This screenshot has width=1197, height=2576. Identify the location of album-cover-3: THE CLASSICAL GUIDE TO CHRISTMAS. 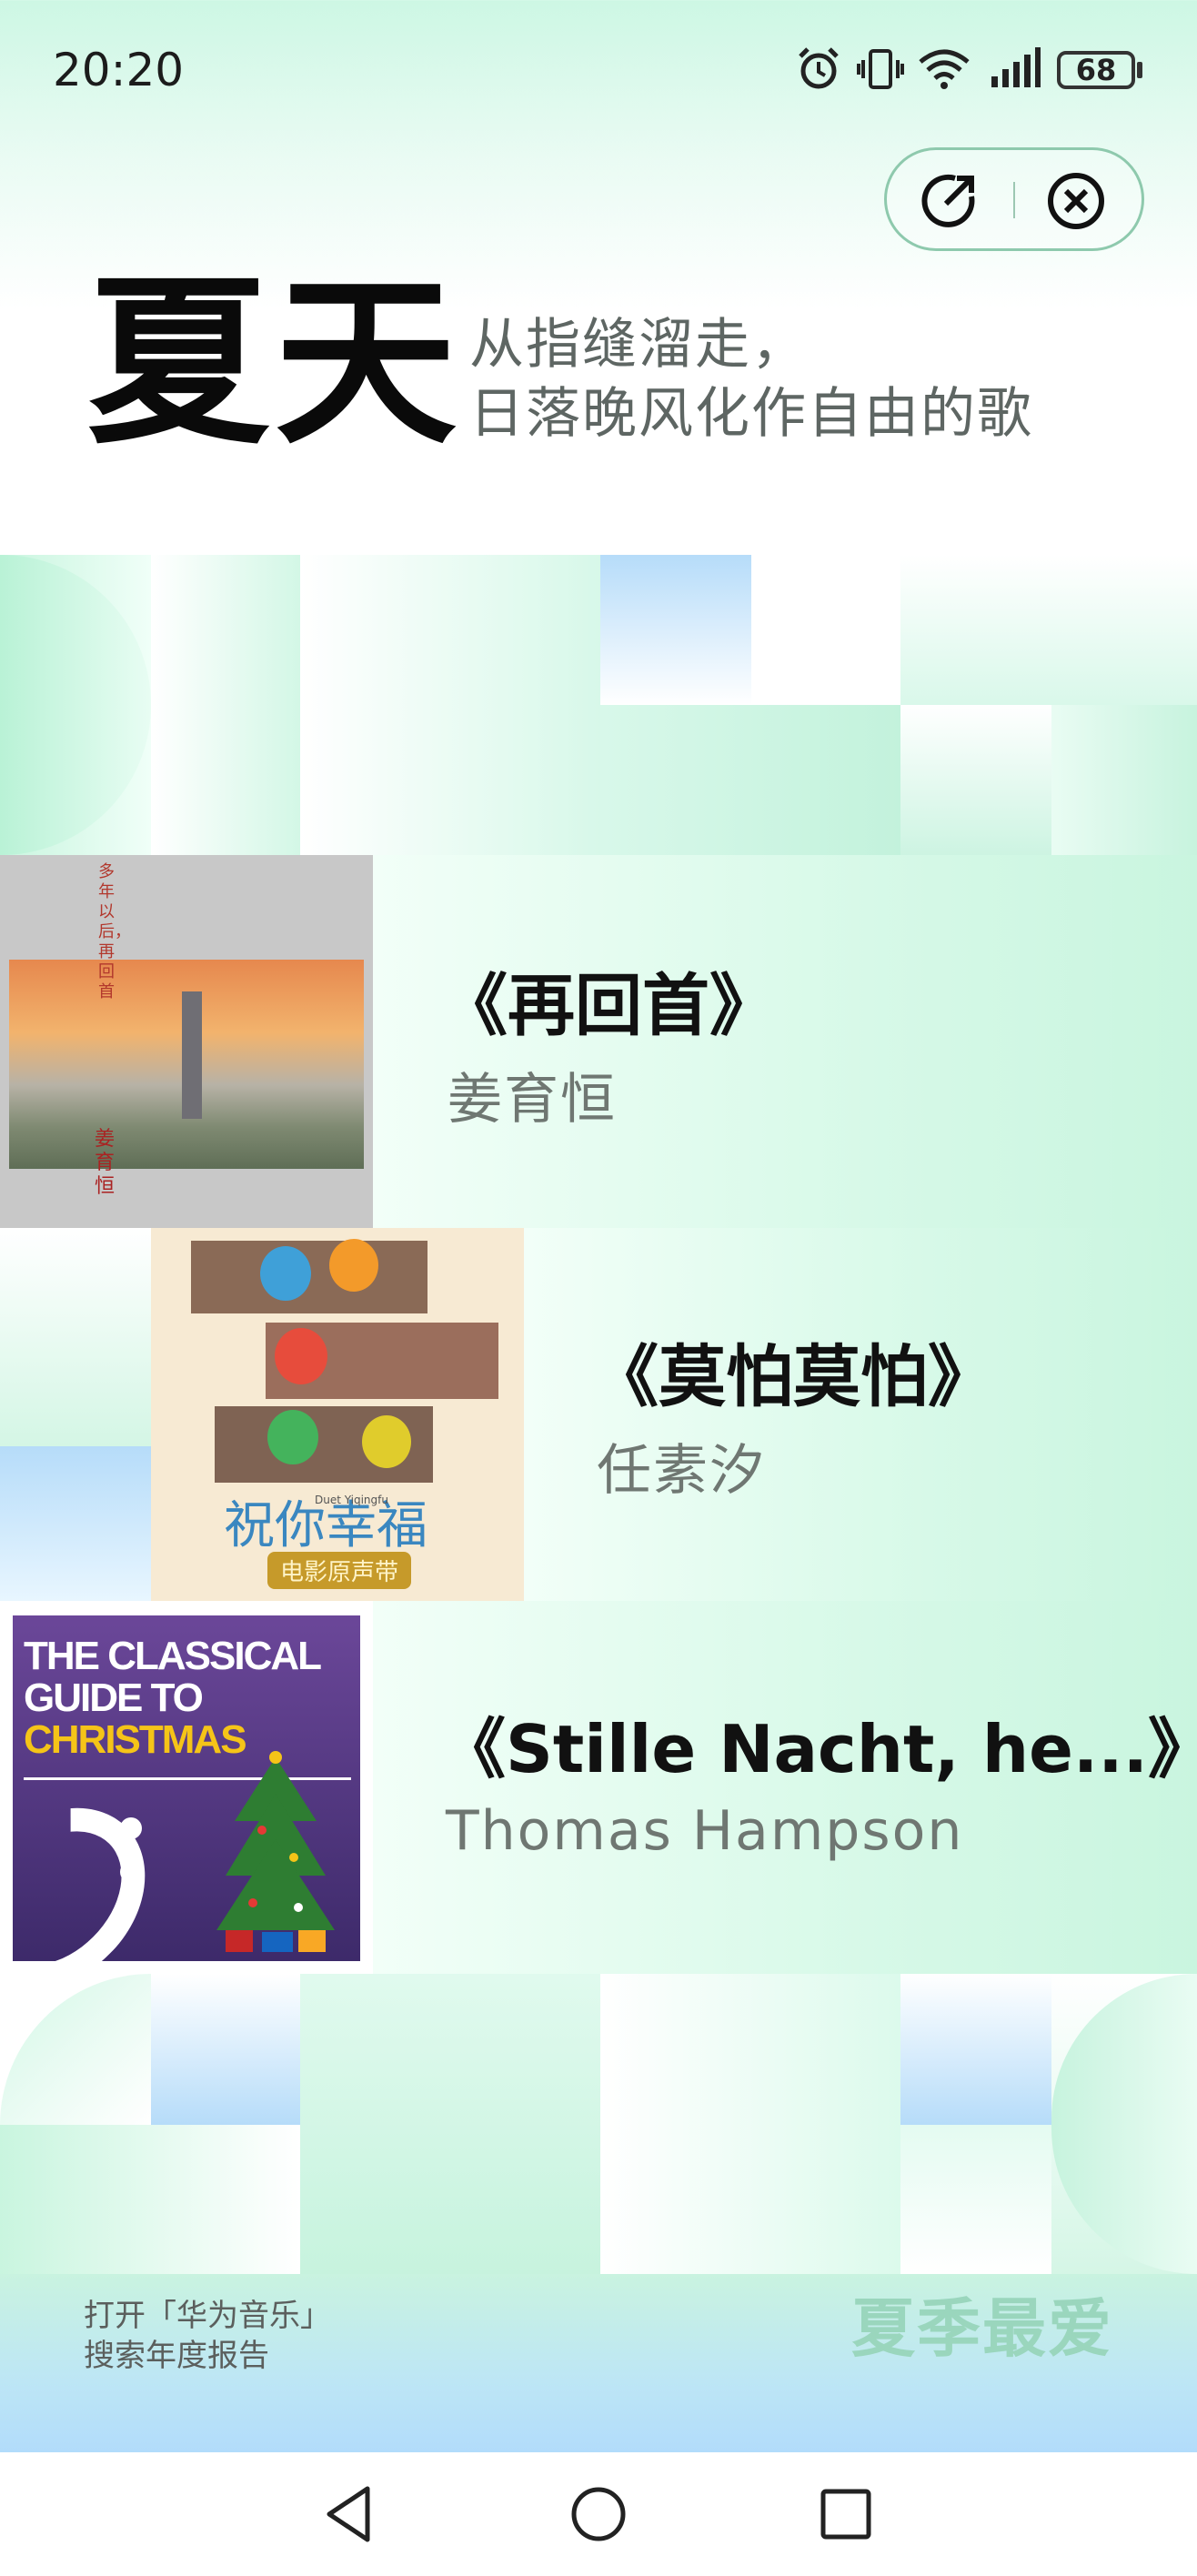
(186, 1788).